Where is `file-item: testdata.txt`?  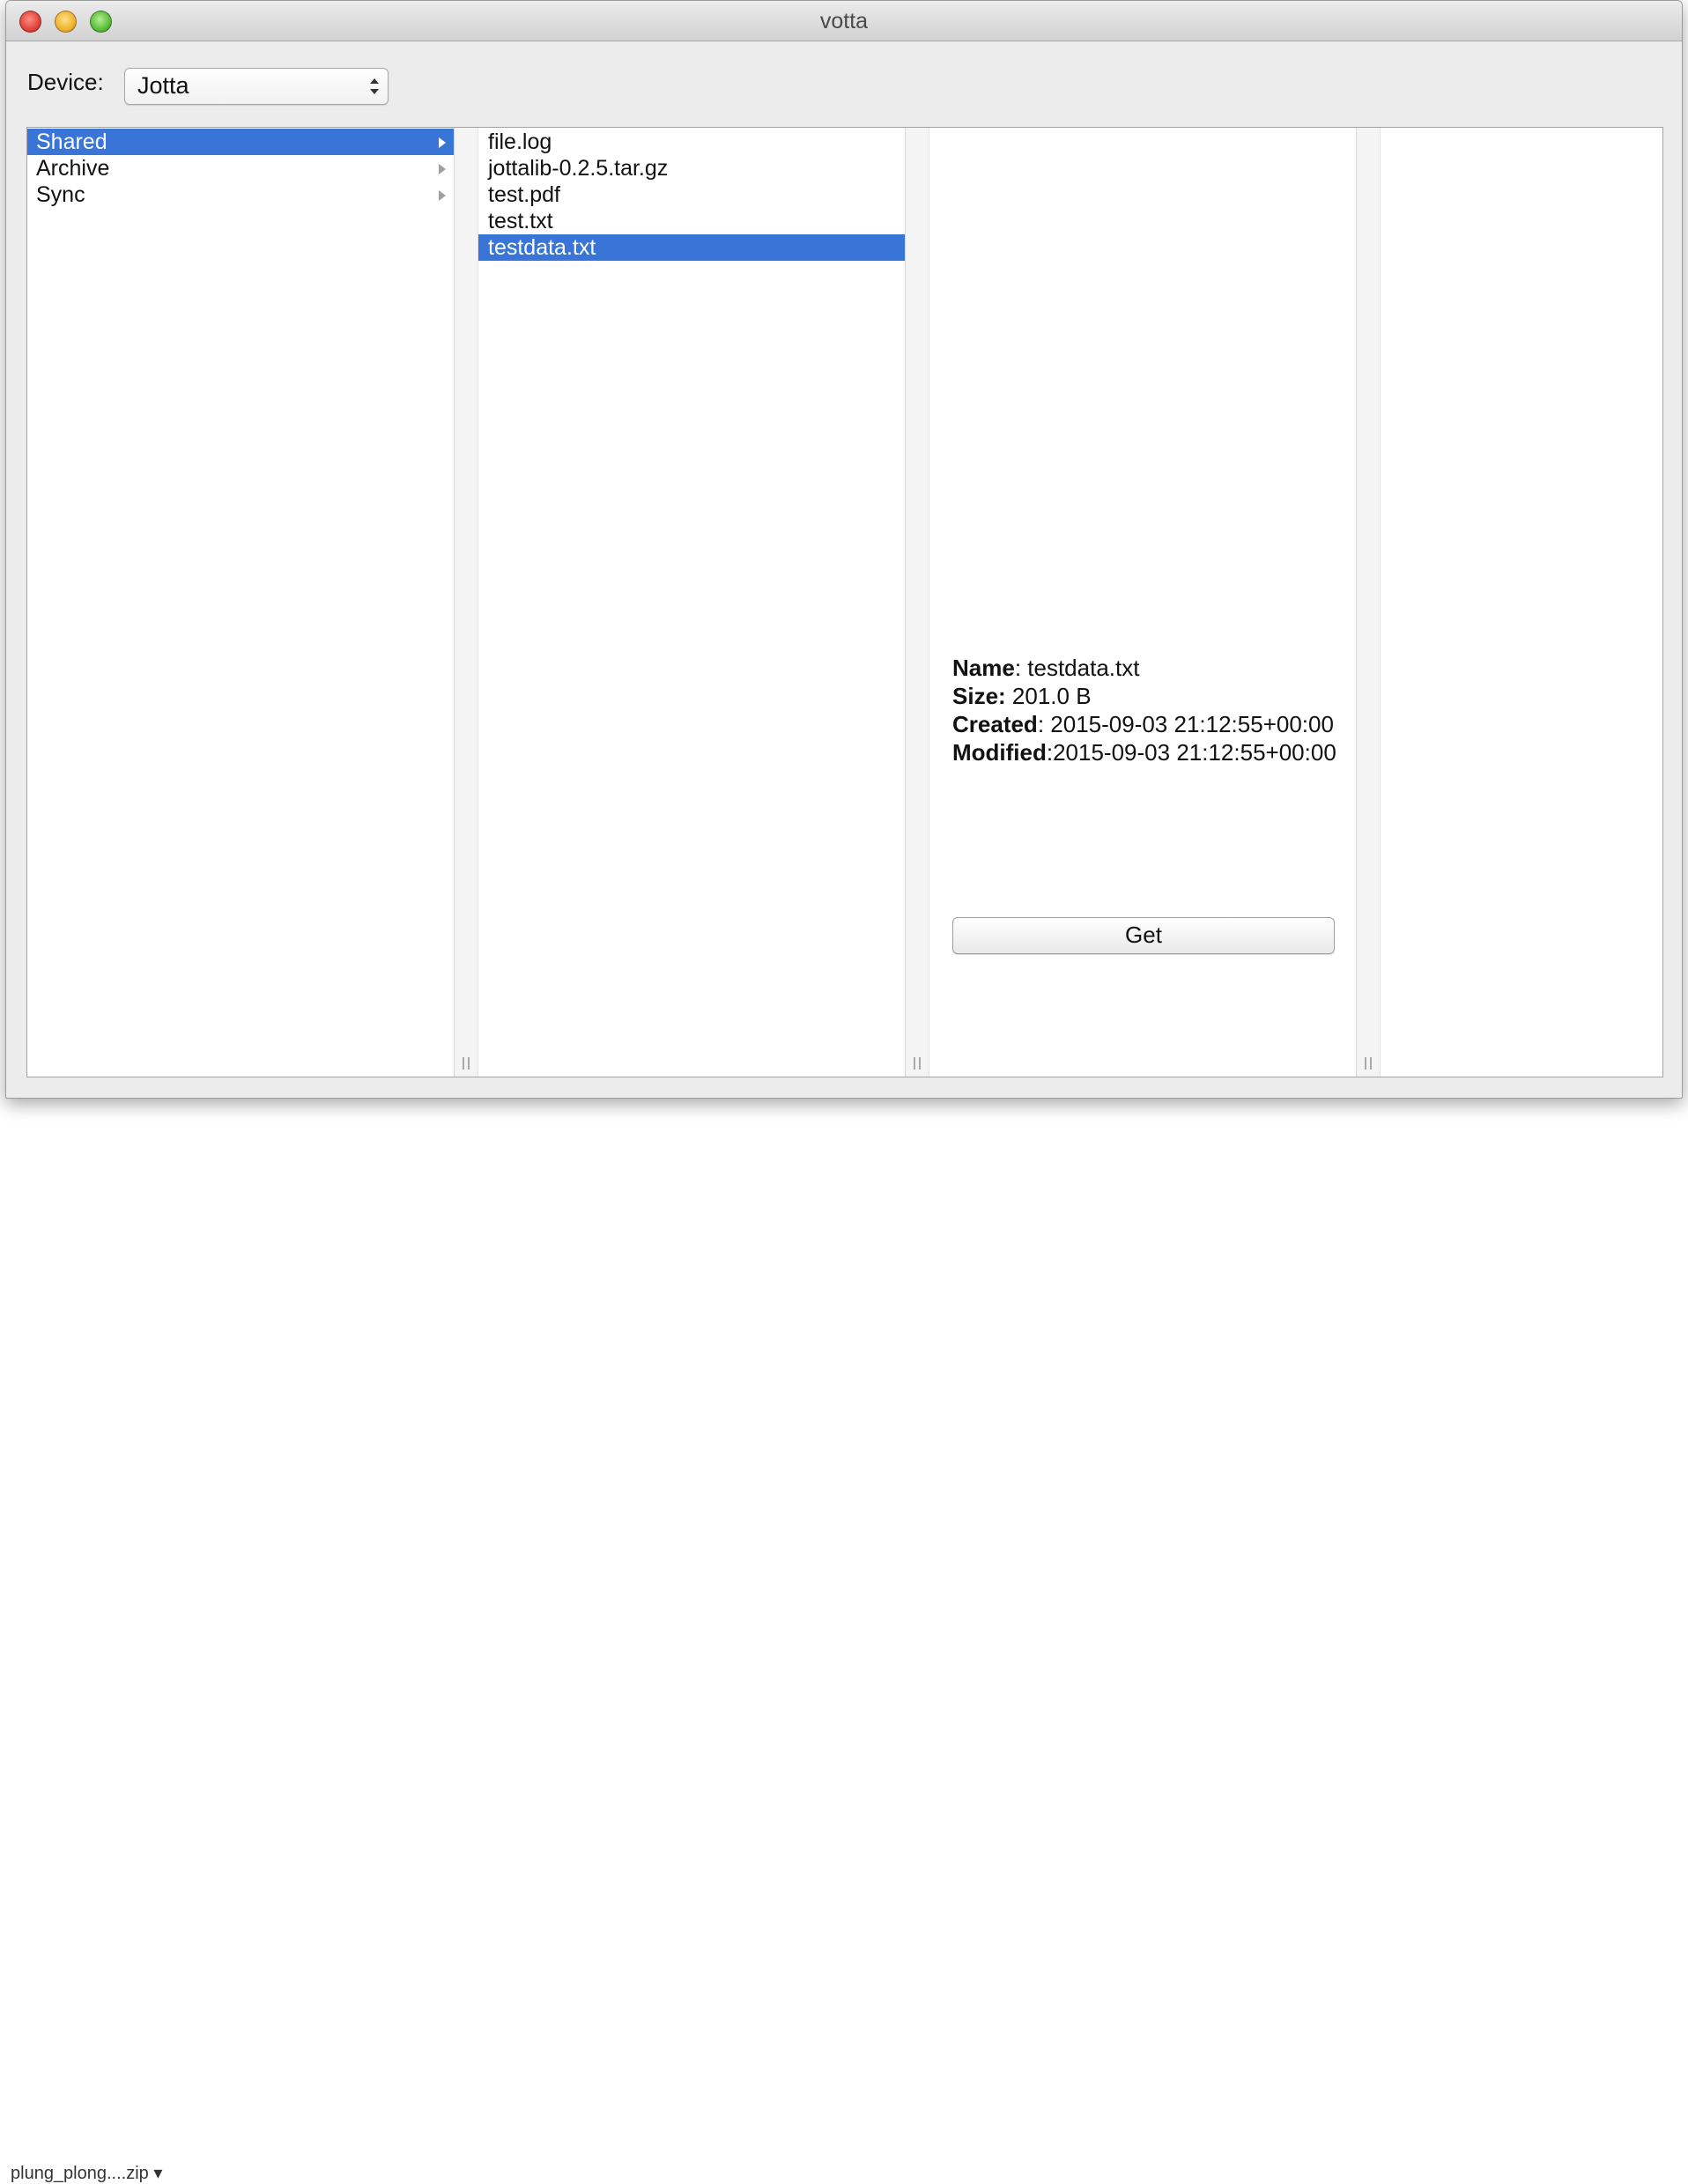 file-item: testdata.txt is located at coordinates (691, 247).